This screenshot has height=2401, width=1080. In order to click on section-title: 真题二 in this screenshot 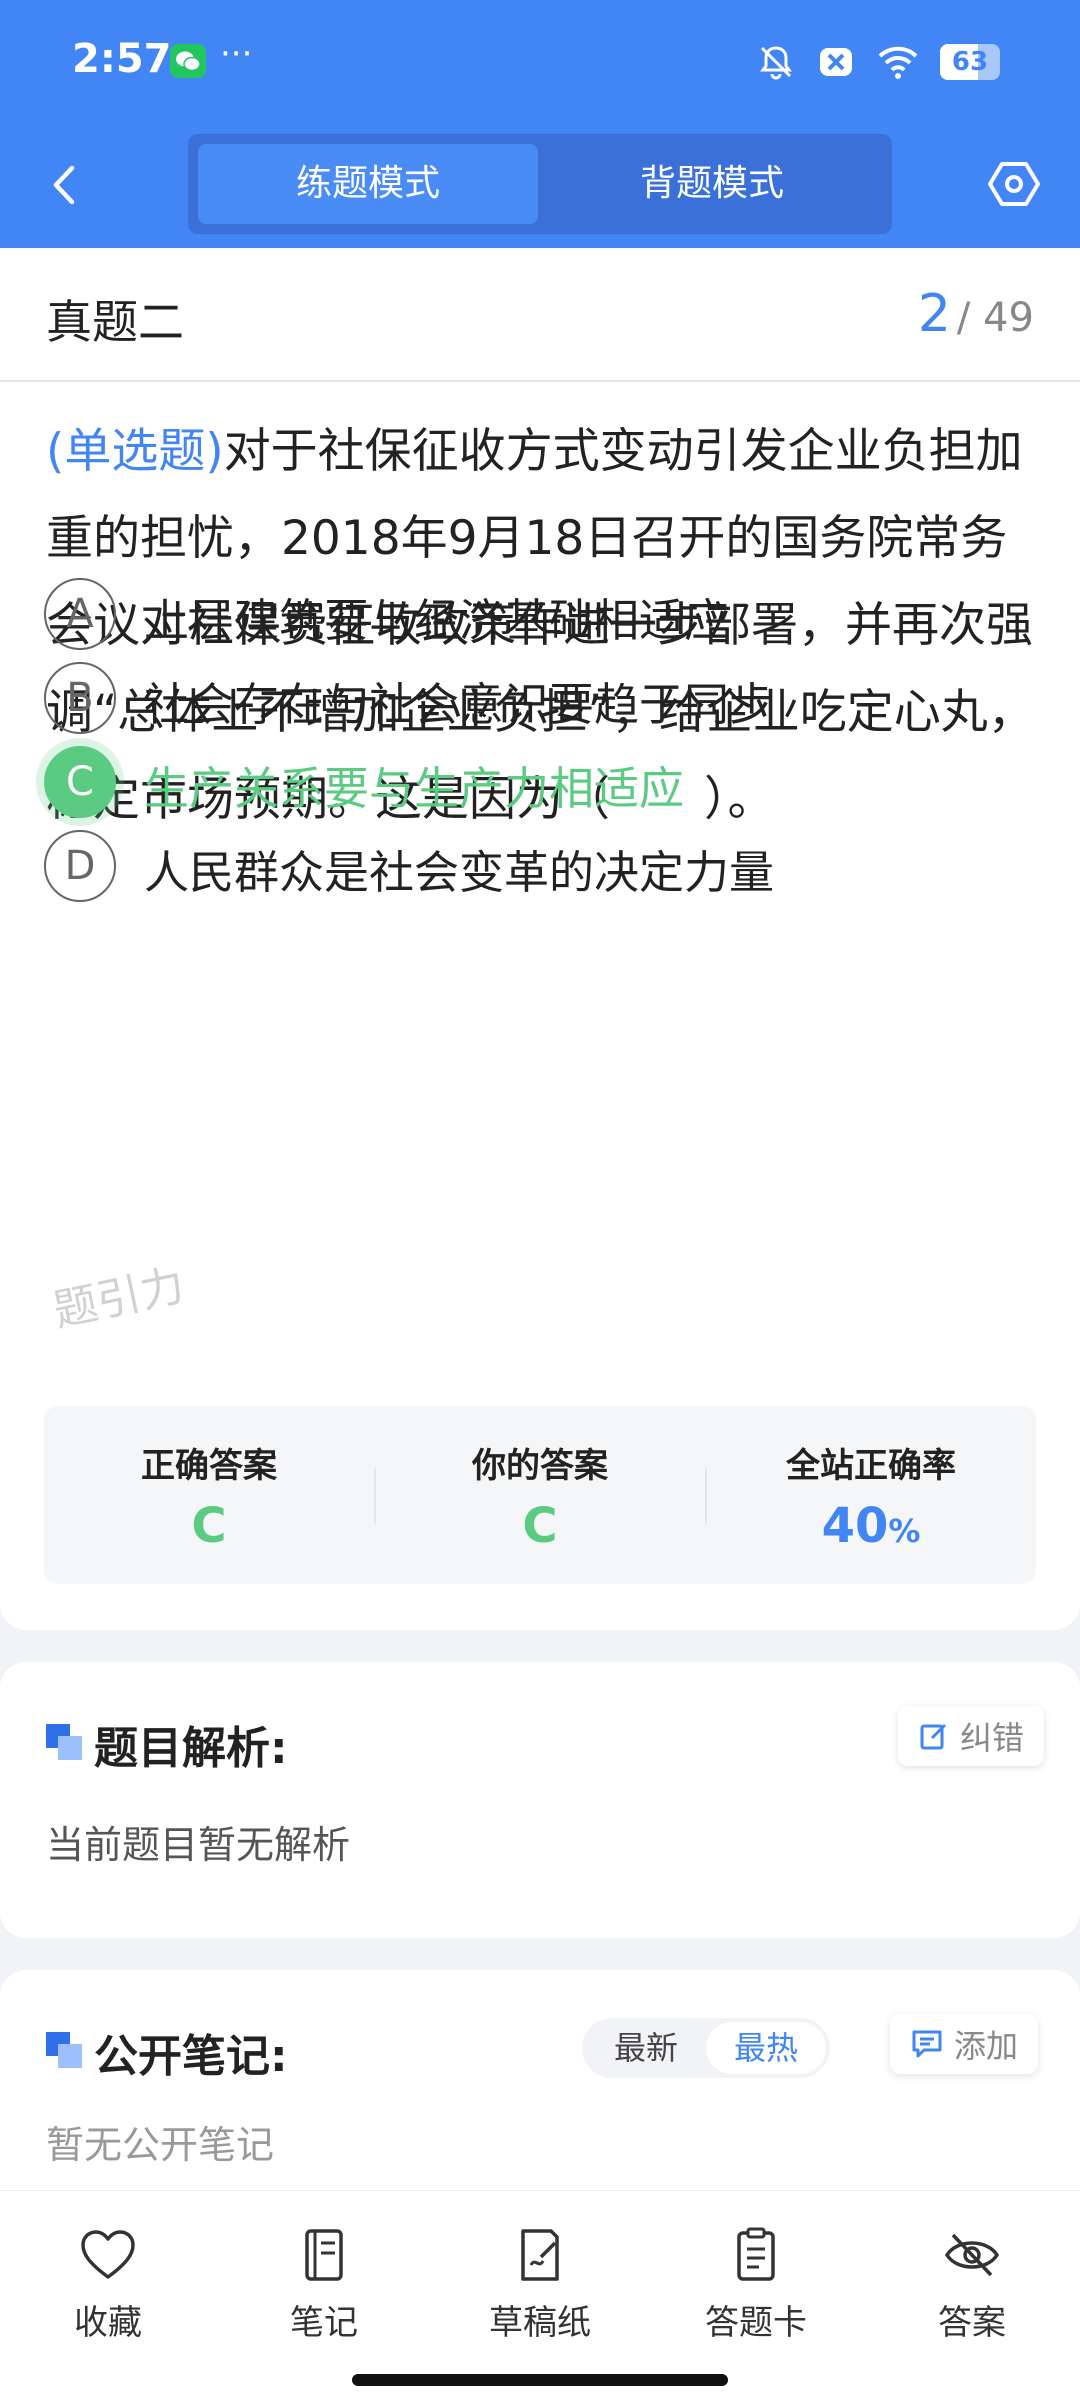, I will do `click(115, 322)`.